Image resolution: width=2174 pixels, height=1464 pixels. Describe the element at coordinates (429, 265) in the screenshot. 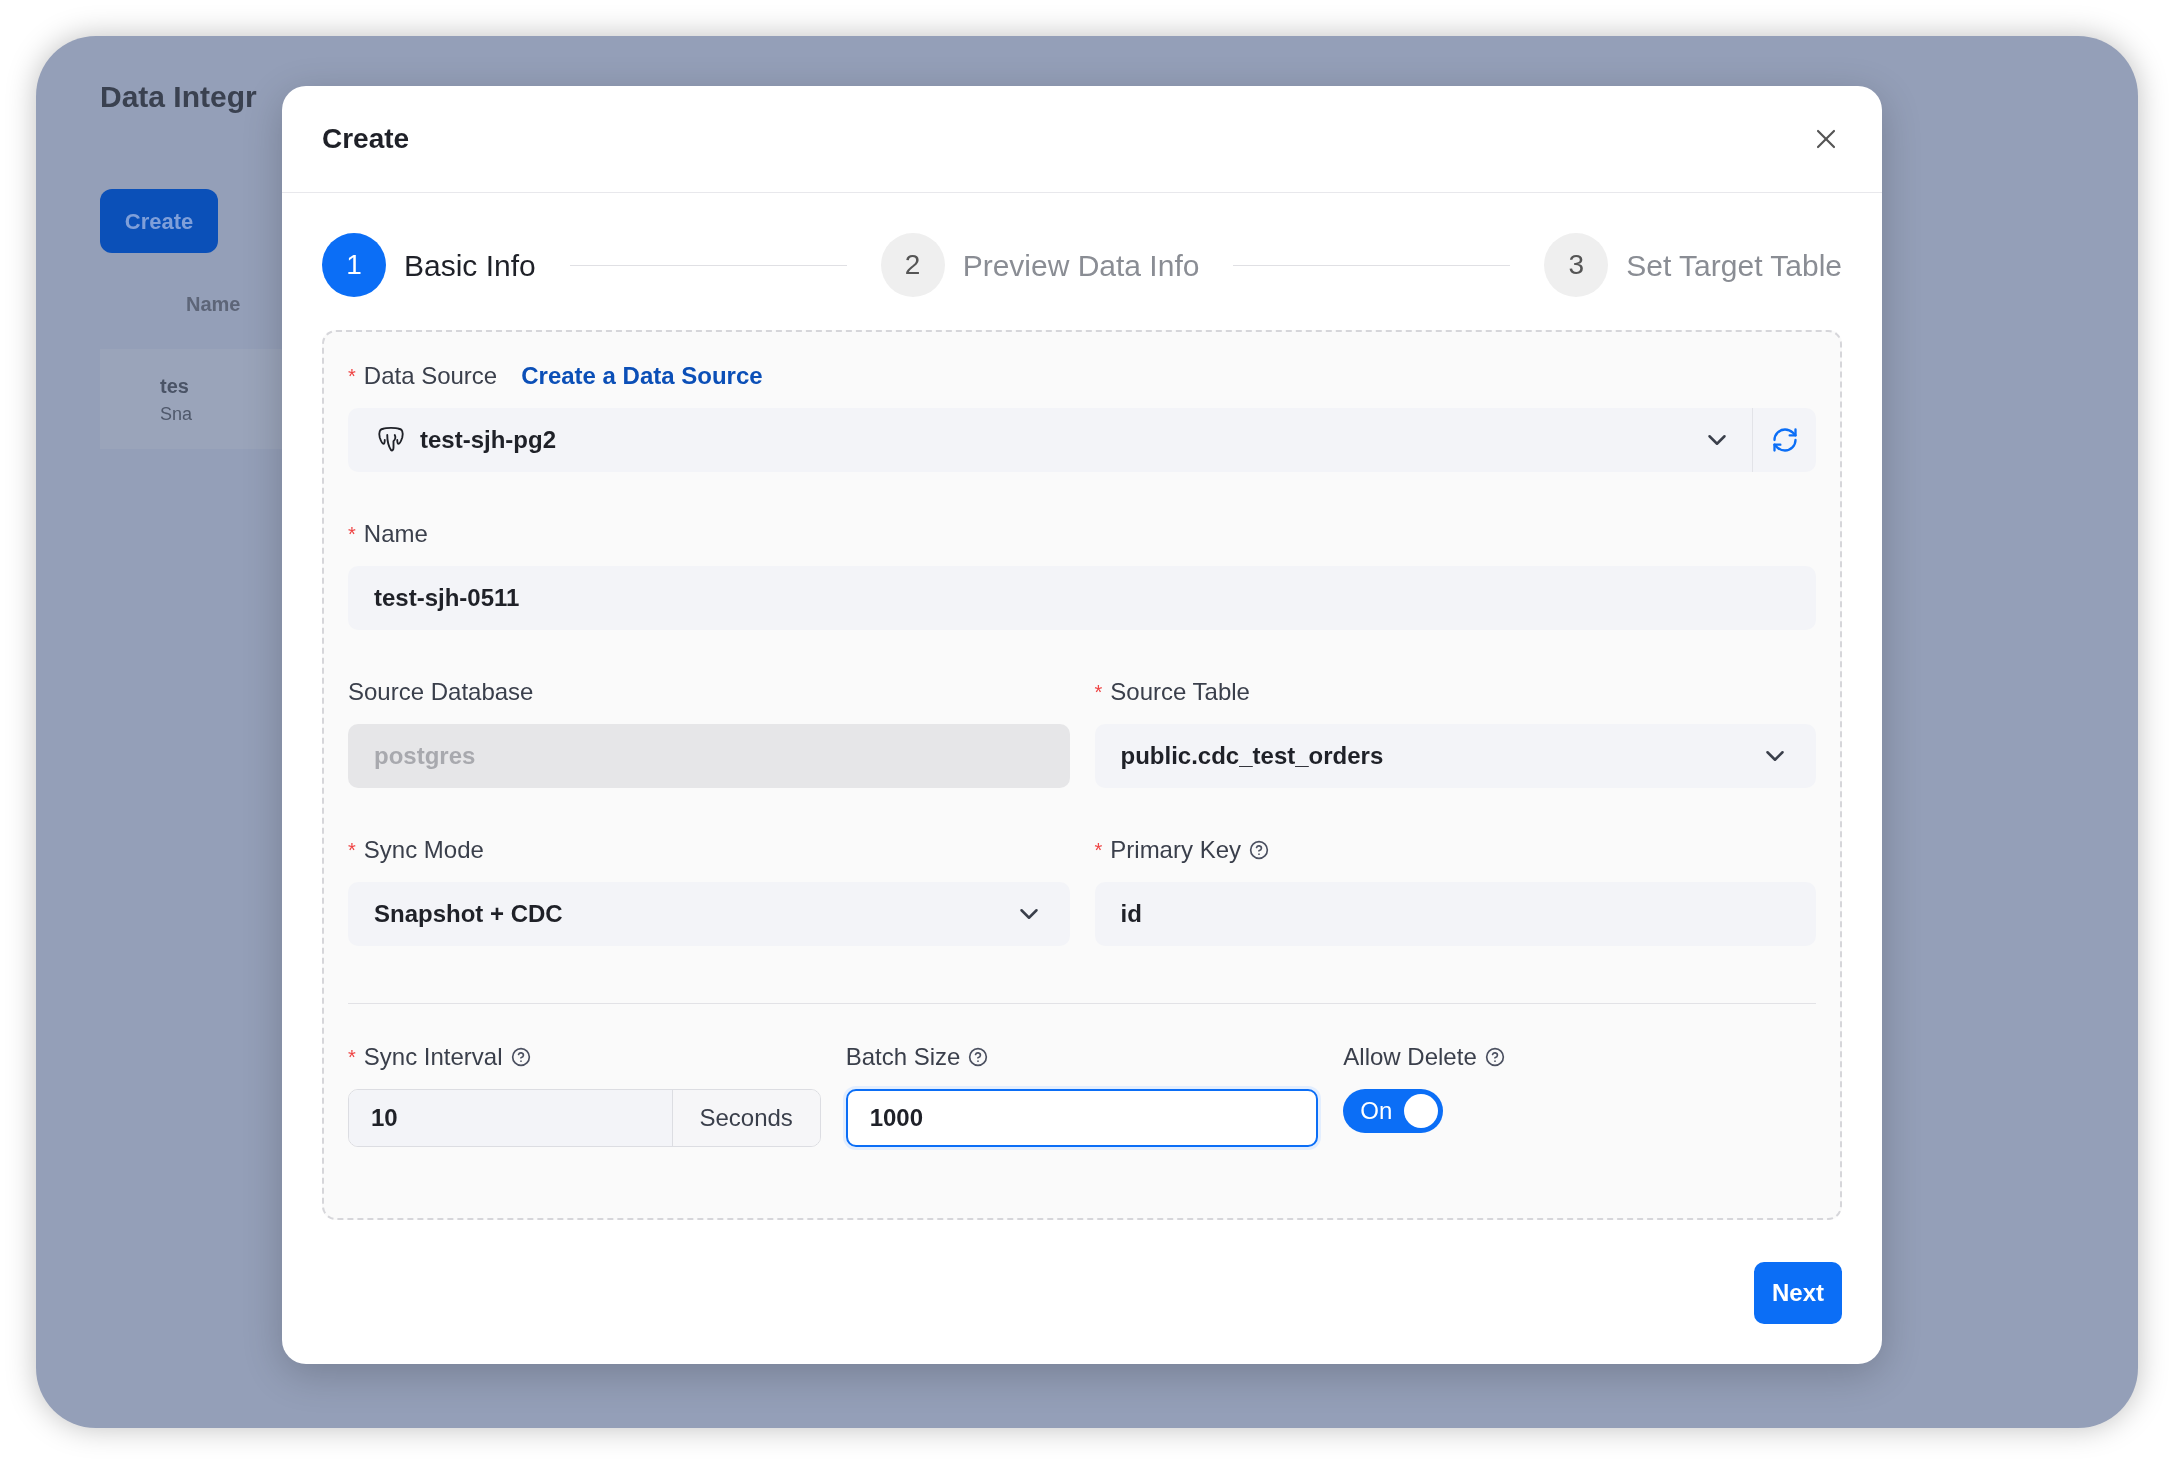

I see `step-tab: 1 Basic Info` at that location.